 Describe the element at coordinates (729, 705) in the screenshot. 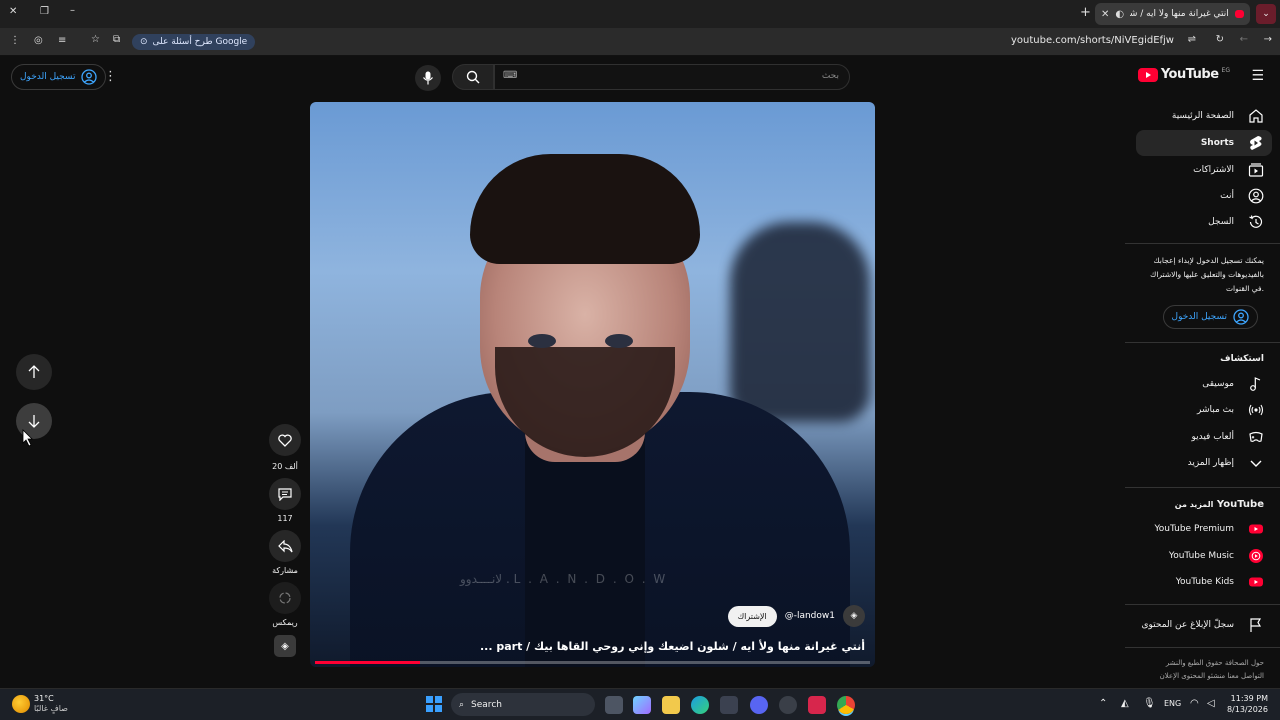

I see `store-icon` at that location.